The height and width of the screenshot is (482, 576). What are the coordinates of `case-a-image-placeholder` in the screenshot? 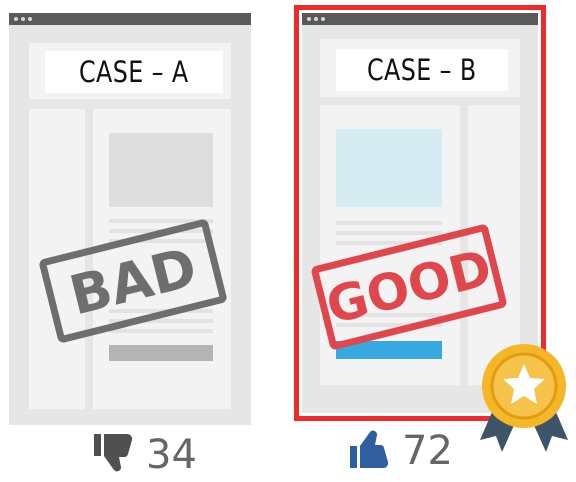 It's located at (161, 170).